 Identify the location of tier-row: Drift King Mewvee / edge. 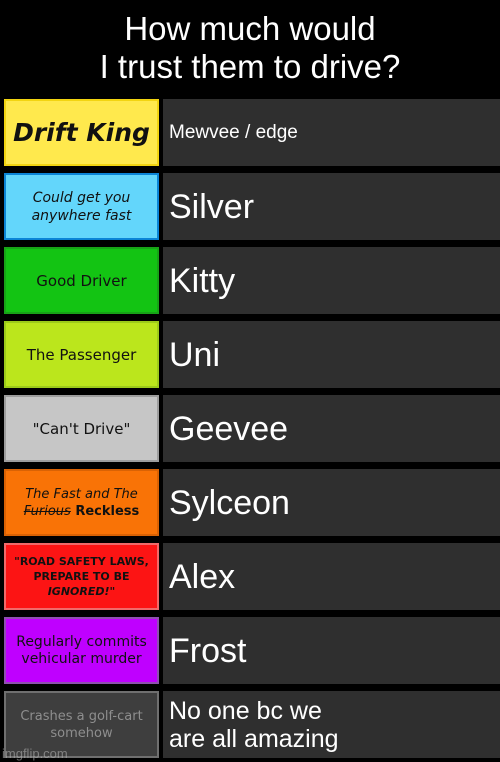
(250, 133).